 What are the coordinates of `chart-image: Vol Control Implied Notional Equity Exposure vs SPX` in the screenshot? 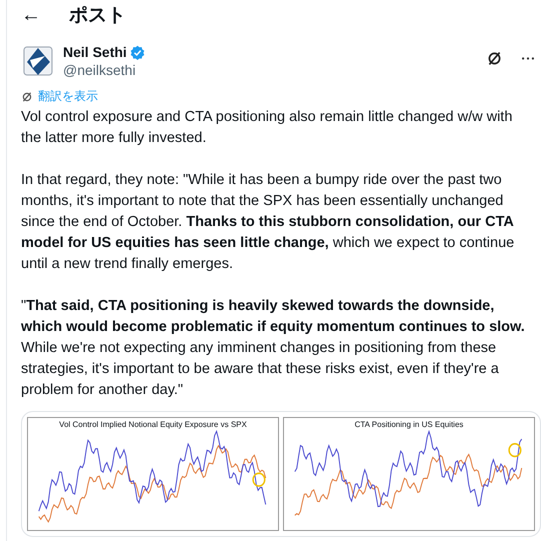 It's located at (153, 474).